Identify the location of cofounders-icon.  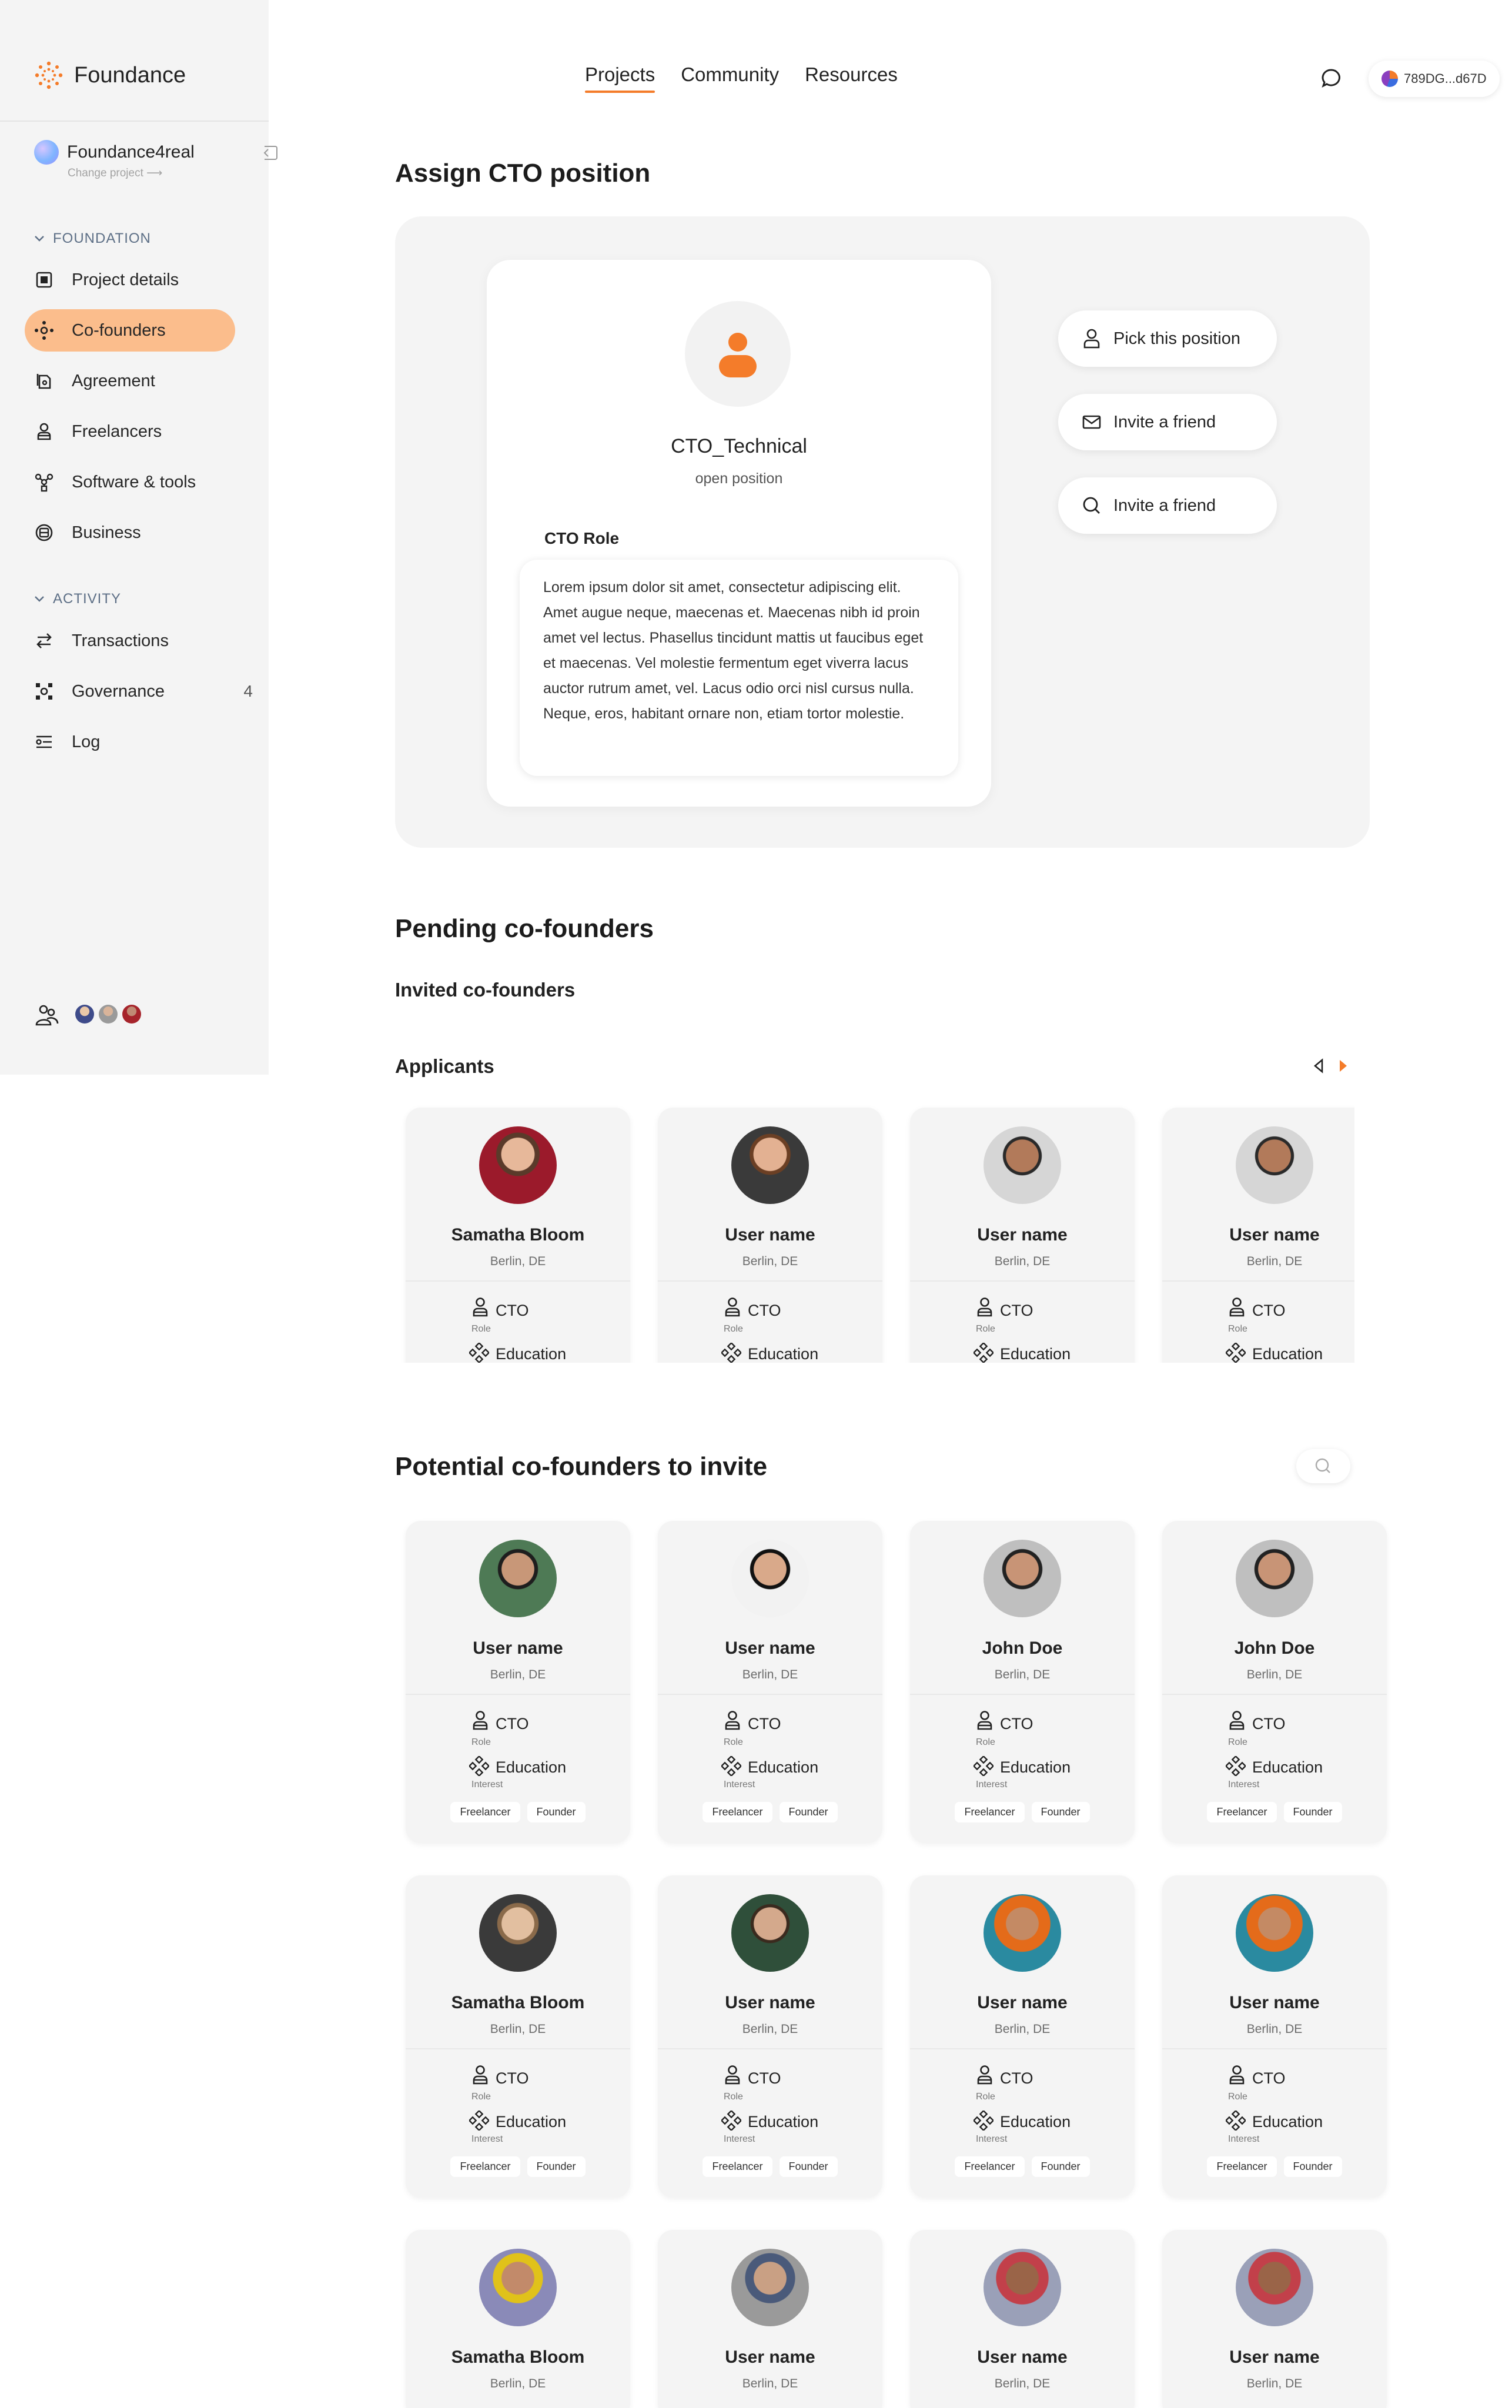
(44, 330).